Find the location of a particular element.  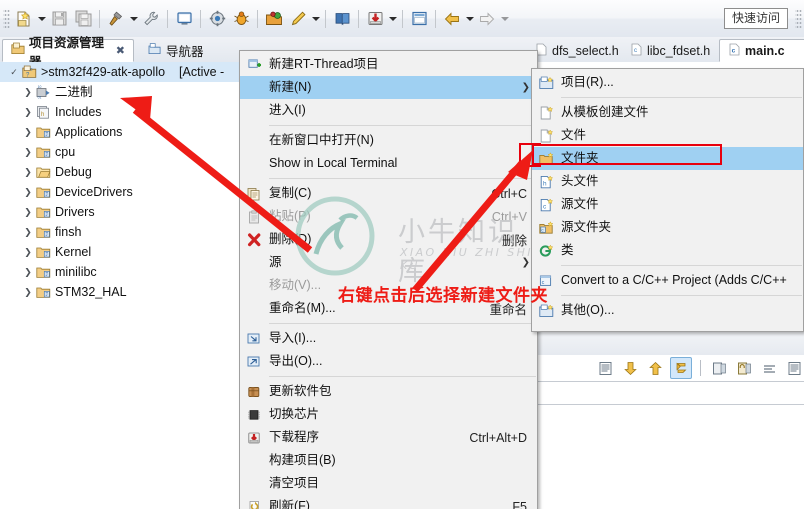

tree-row-Kernel: ❯ Kernel is located at coordinates (124, 252).